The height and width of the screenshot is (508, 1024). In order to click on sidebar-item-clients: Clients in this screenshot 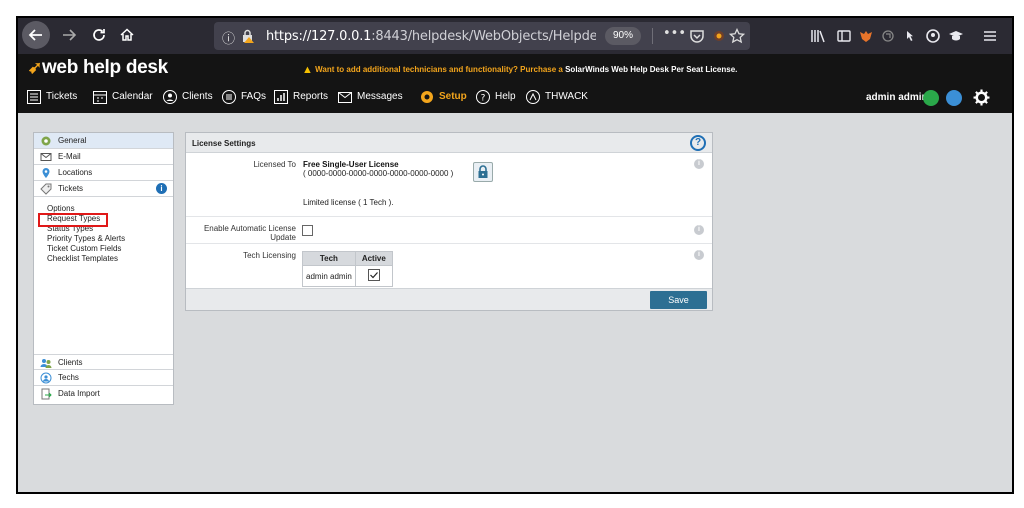, I will do `click(103, 362)`.